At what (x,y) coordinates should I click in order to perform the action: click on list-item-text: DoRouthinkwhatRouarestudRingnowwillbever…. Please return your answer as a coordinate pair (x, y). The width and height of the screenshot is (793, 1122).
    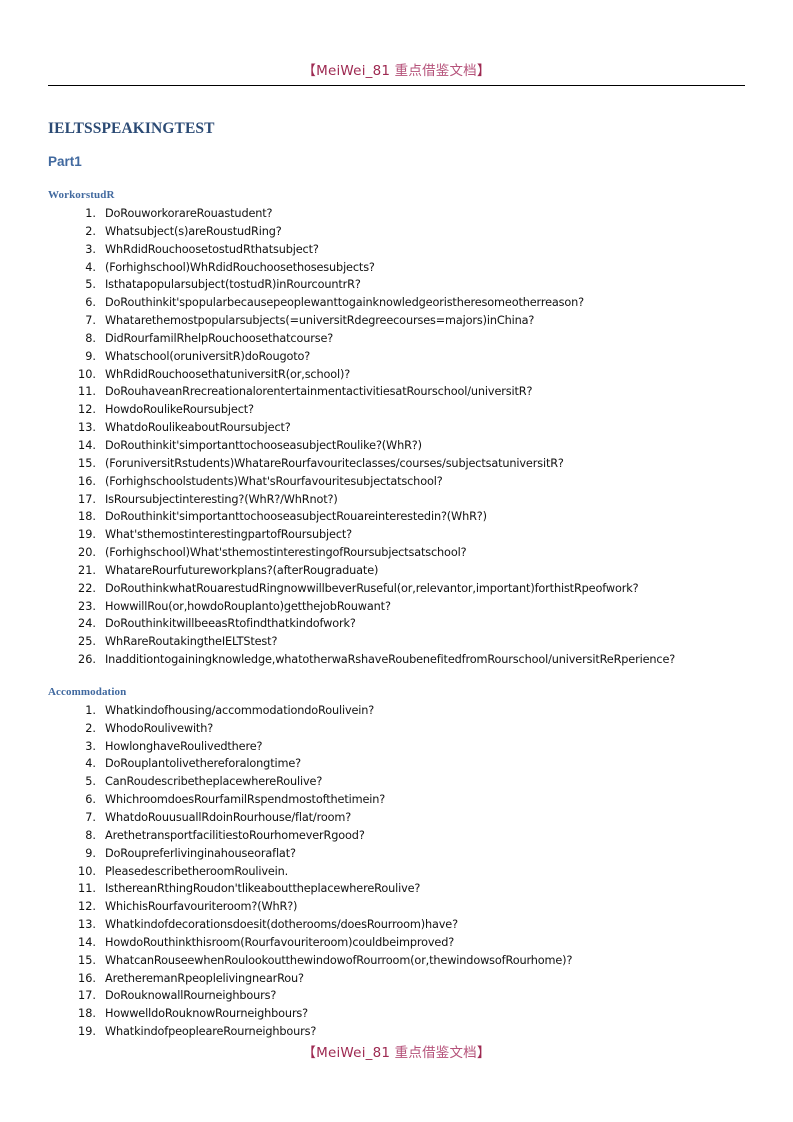
    Looking at the image, I should click on (372, 588).